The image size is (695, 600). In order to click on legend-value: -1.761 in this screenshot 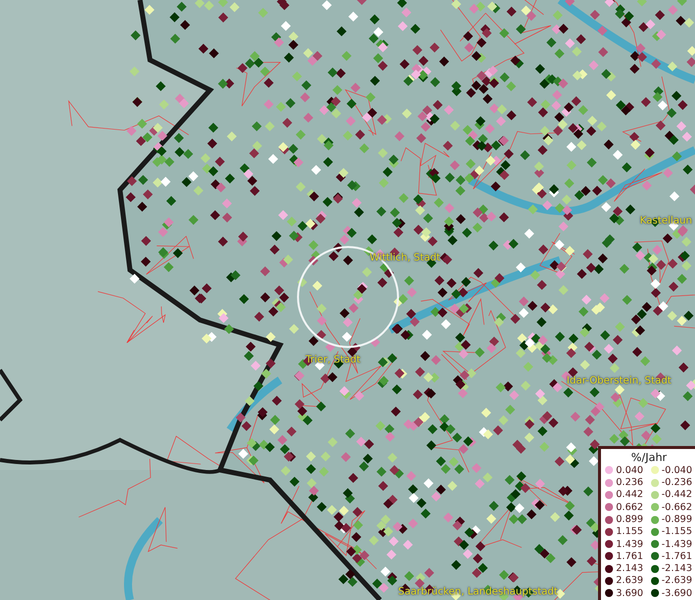, I will do `click(677, 556)`.